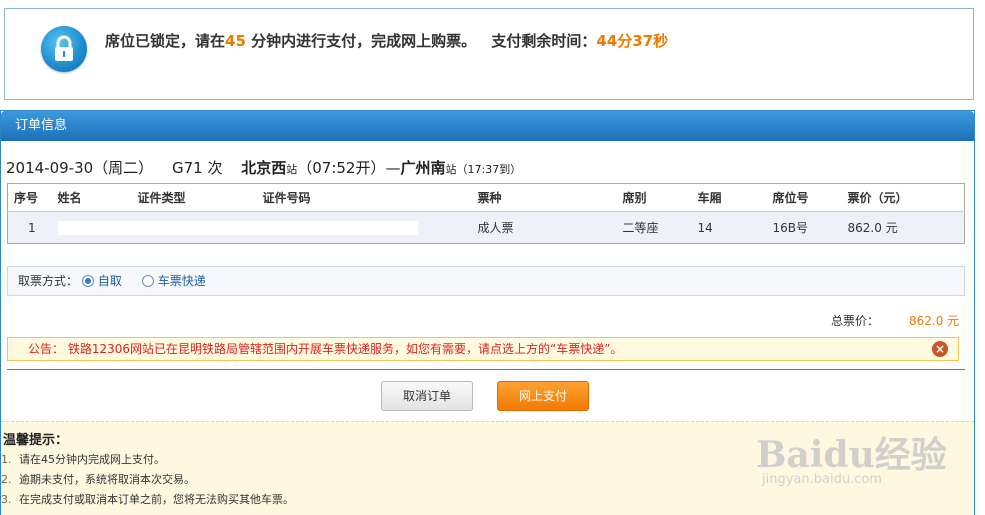  What do you see at coordinates (6, 479) in the screenshot?
I see `list-number: 2.` at bounding box center [6, 479].